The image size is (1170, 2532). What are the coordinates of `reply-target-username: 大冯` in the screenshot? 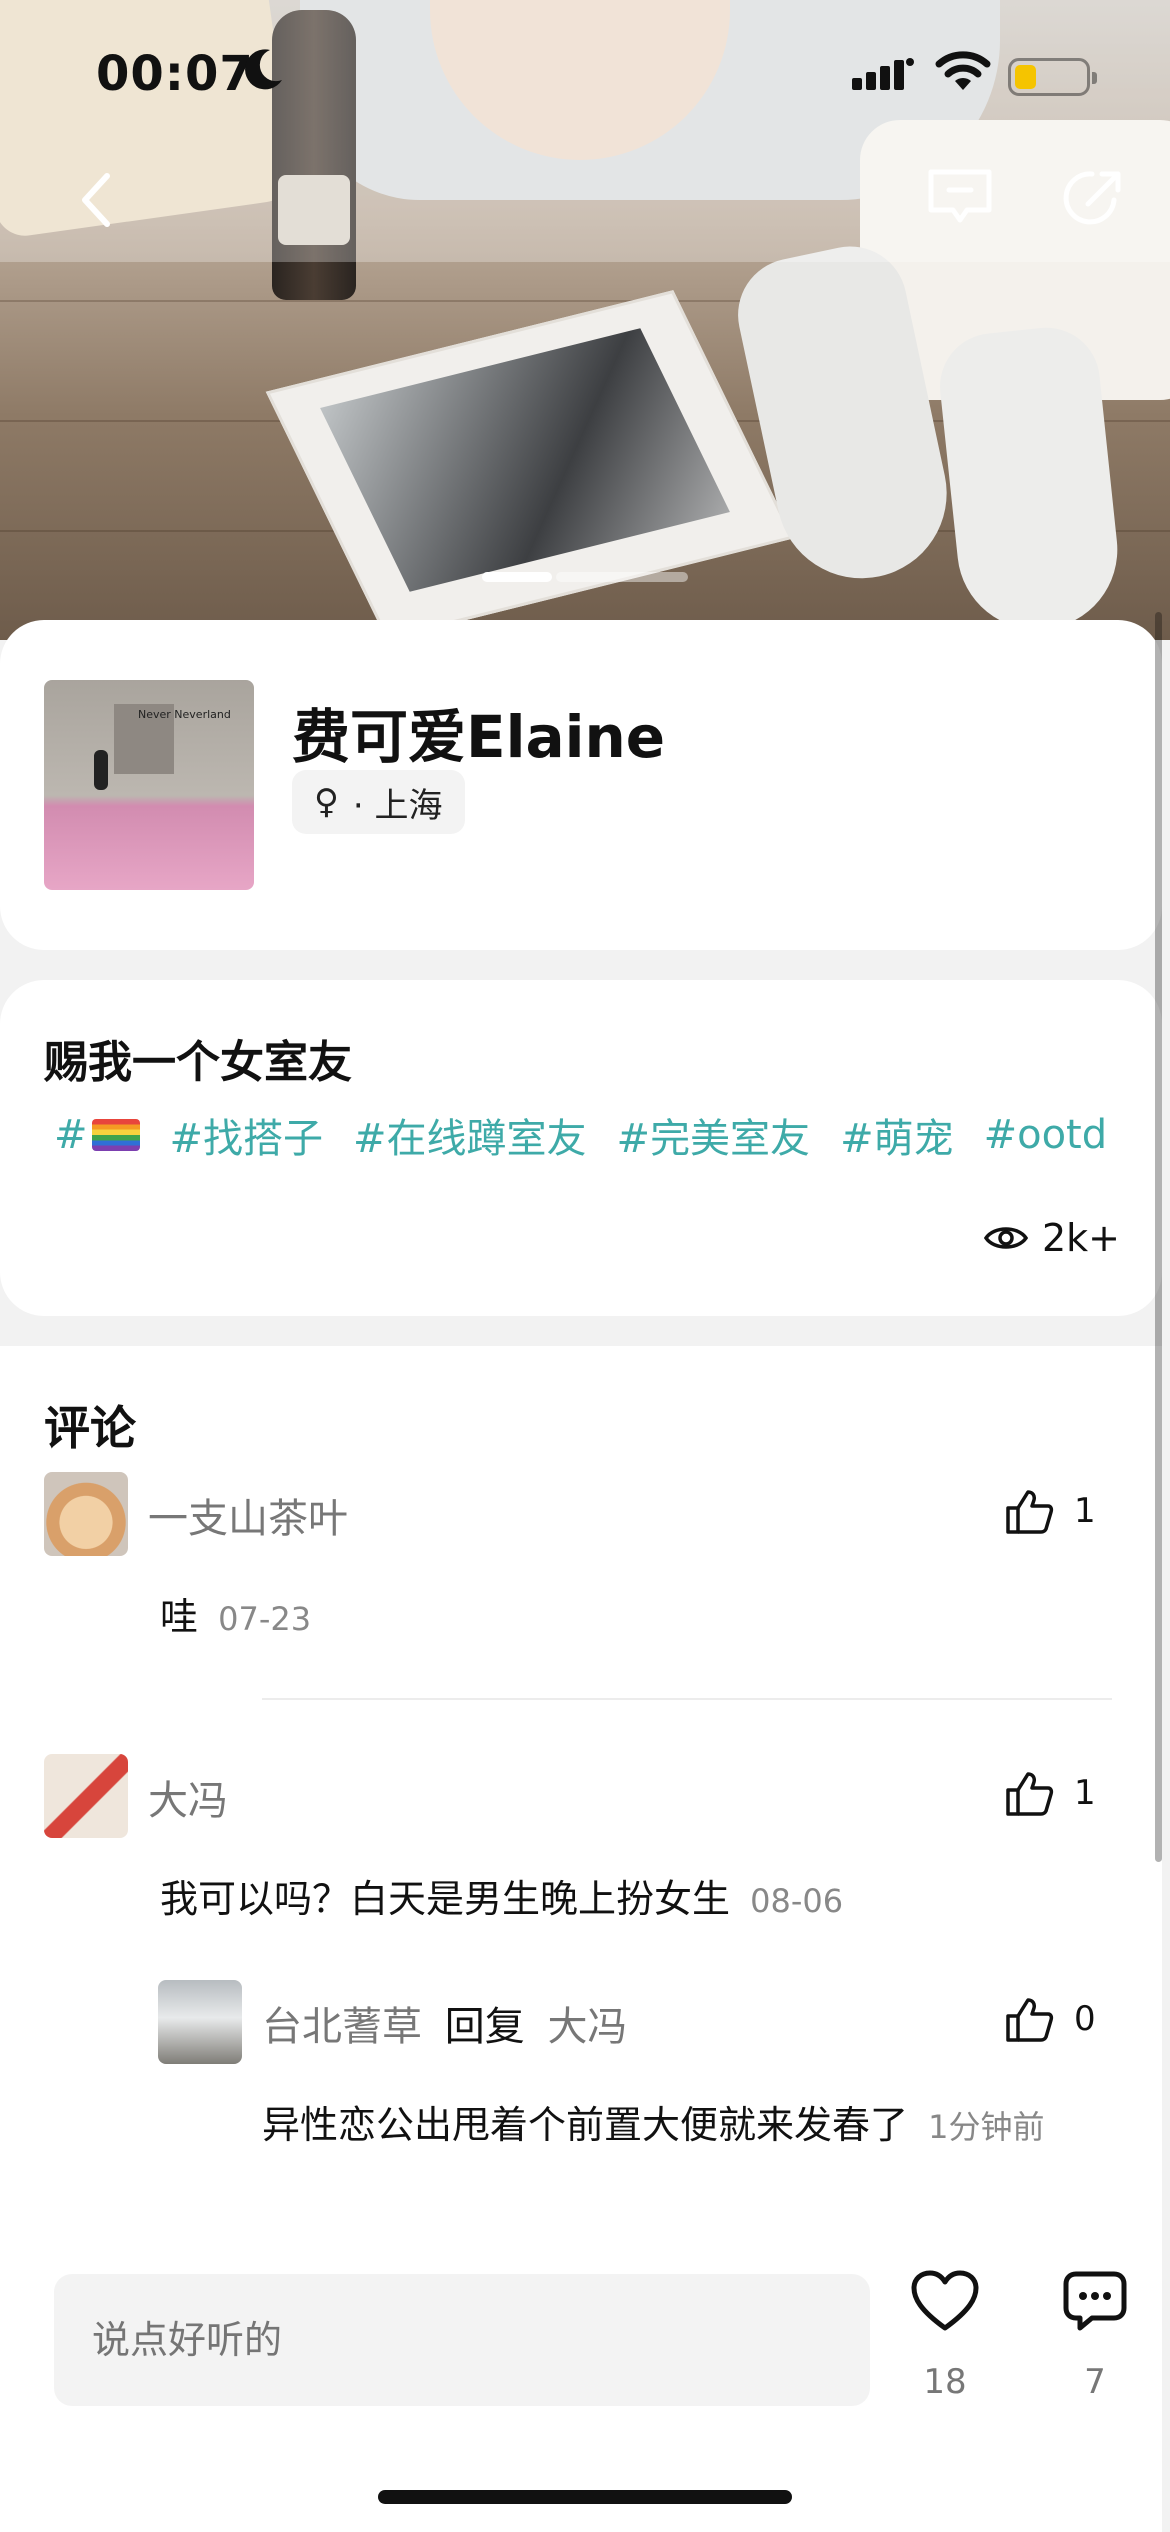 It's located at (587, 2027).